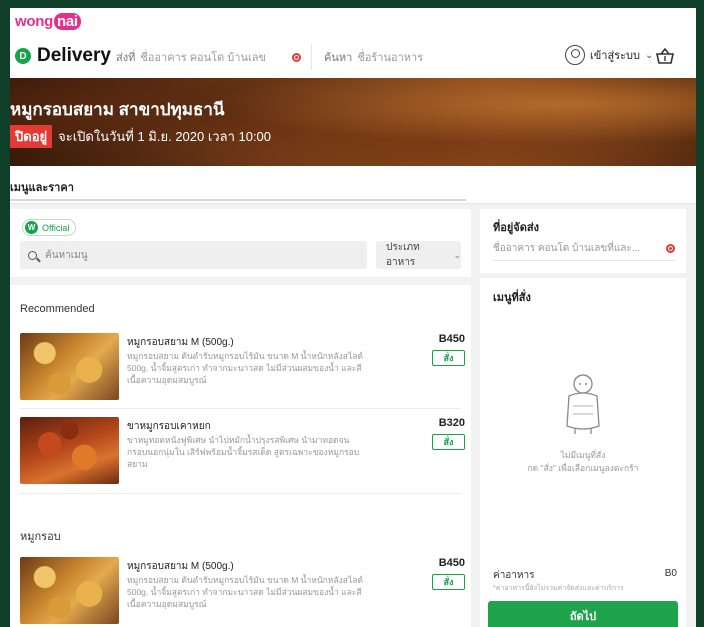 The image size is (704, 627). I want to click on tab-underline, so click(238, 200).